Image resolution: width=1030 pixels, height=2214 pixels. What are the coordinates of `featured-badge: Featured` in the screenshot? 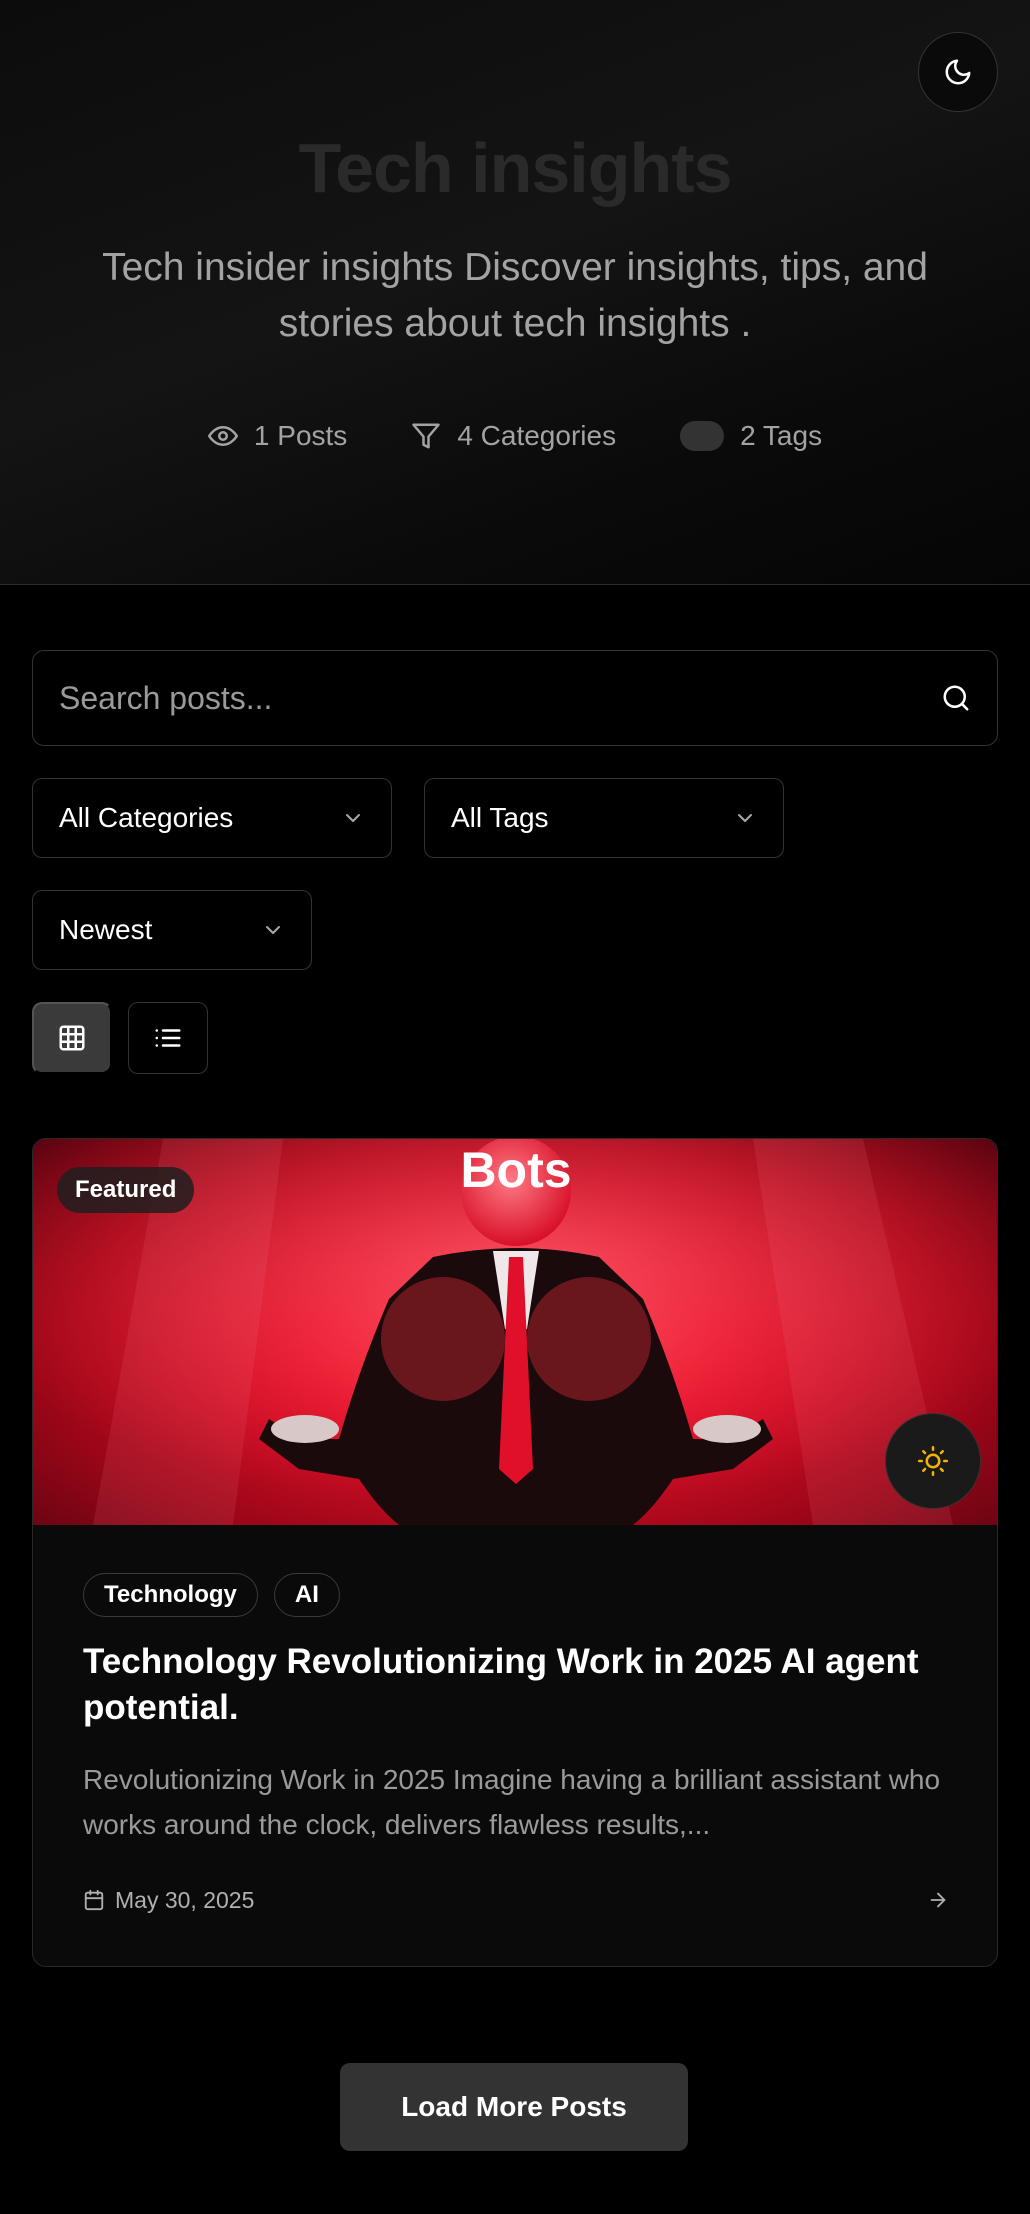 It's located at (126, 1190).